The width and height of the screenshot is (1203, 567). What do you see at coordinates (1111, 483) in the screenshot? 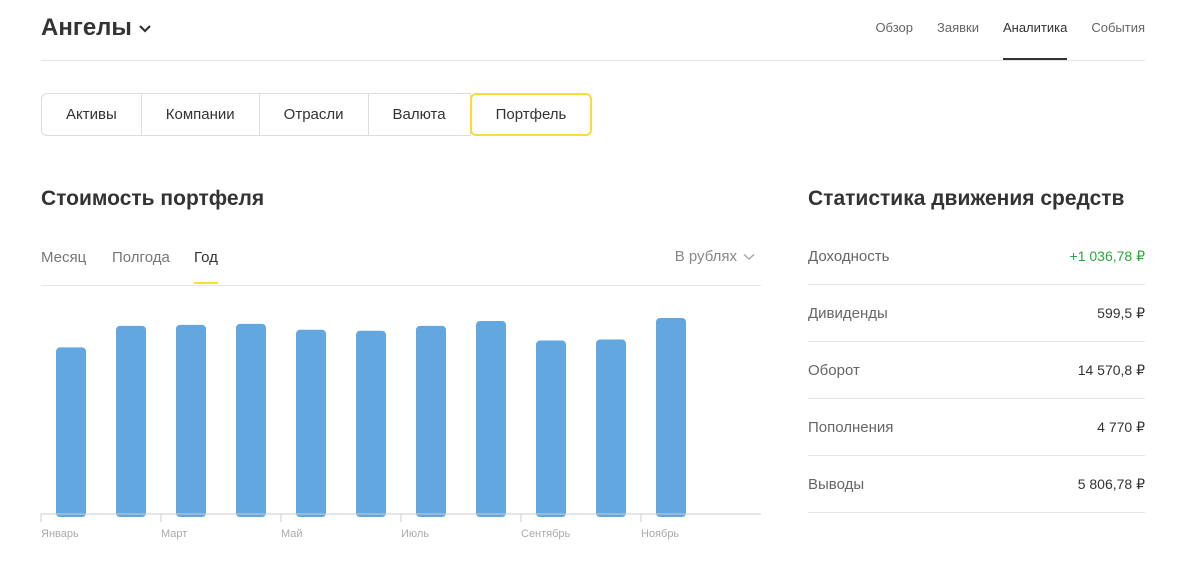
I see `stats-value: 5 806,78 ₽` at bounding box center [1111, 483].